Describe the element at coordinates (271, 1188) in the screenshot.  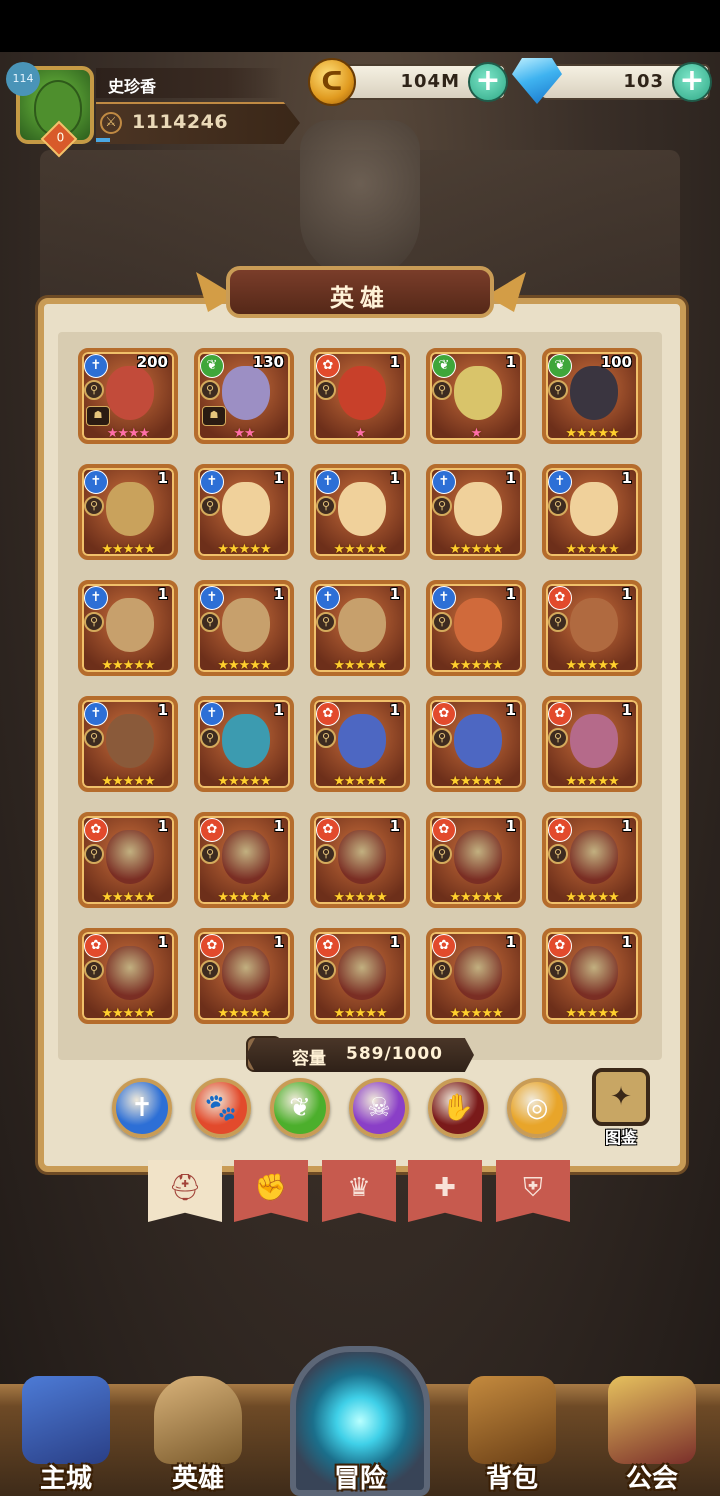
I see `fist-icon: ✊` at that location.